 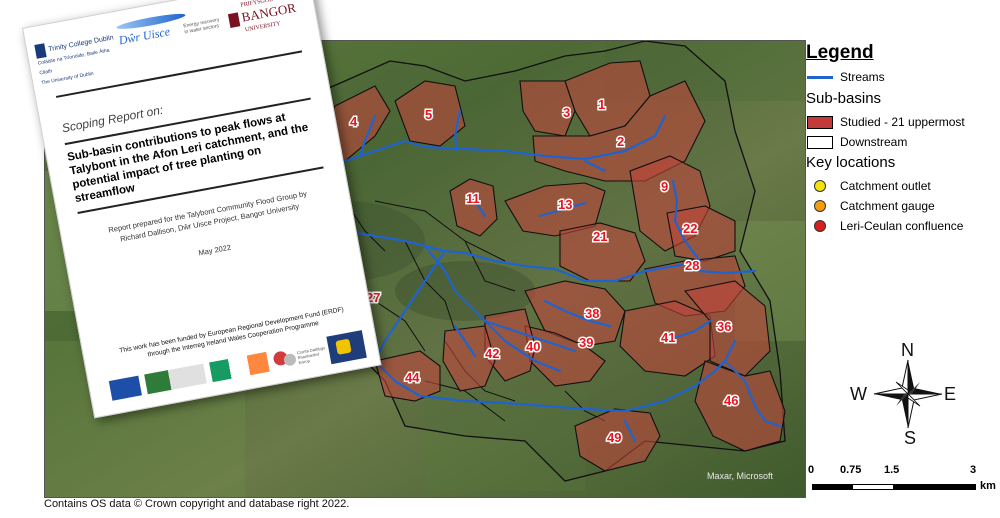 I want to click on scale-bar: 0 0.75 1.5 3 km, so click(x=903, y=480).